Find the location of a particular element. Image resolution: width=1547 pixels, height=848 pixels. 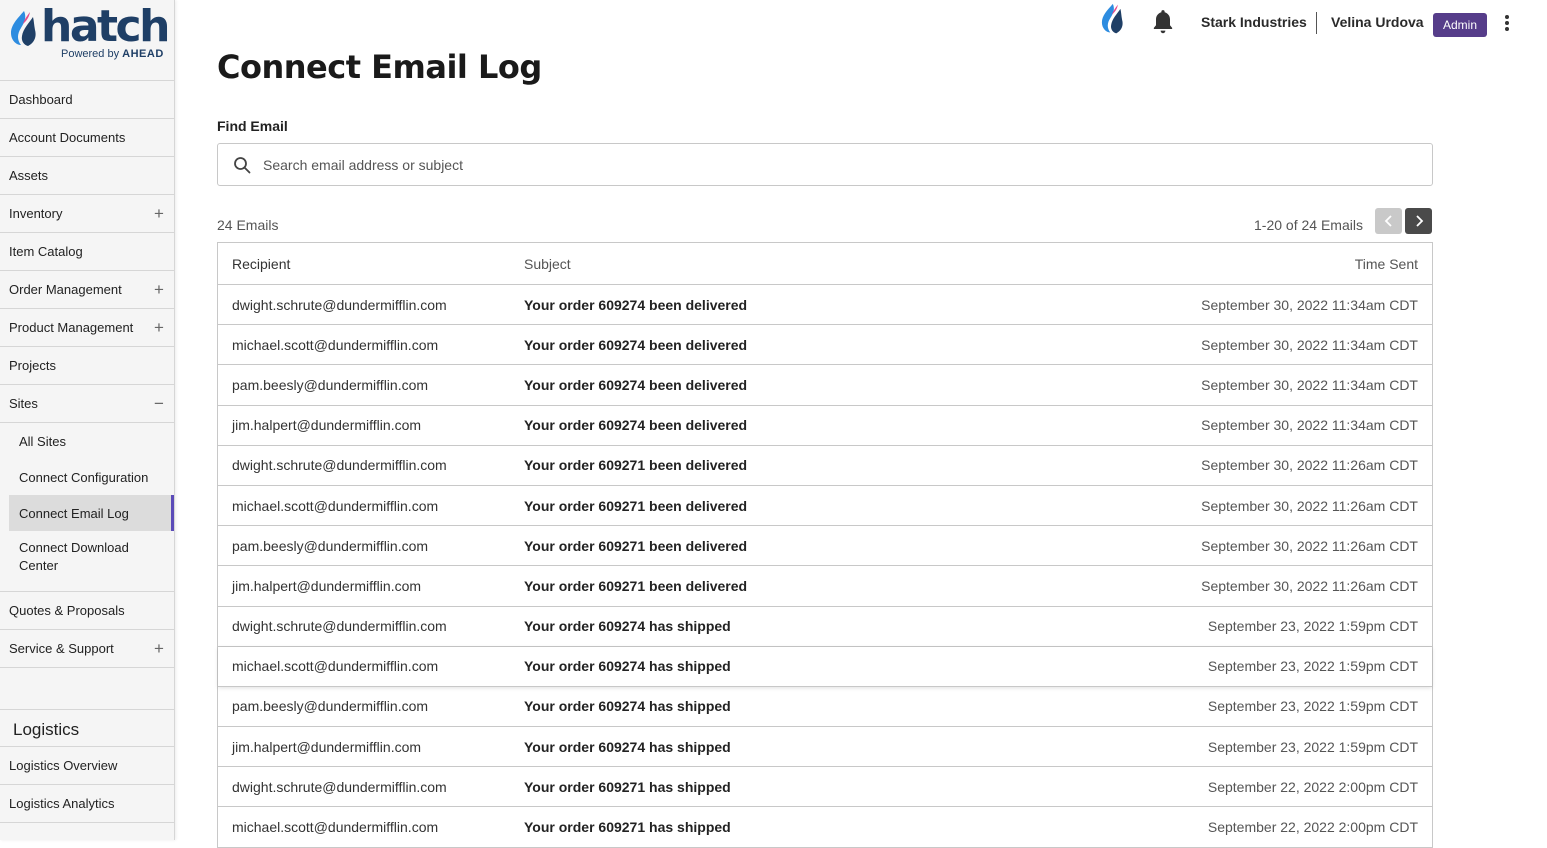

sidebar-subitem-connect-configuration: Connect Configuration is located at coordinates (87, 477).